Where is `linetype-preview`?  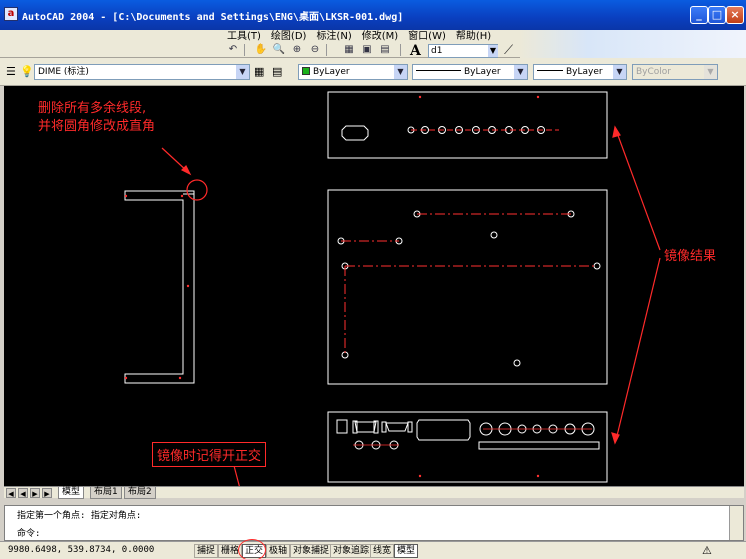 linetype-preview is located at coordinates (438, 70).